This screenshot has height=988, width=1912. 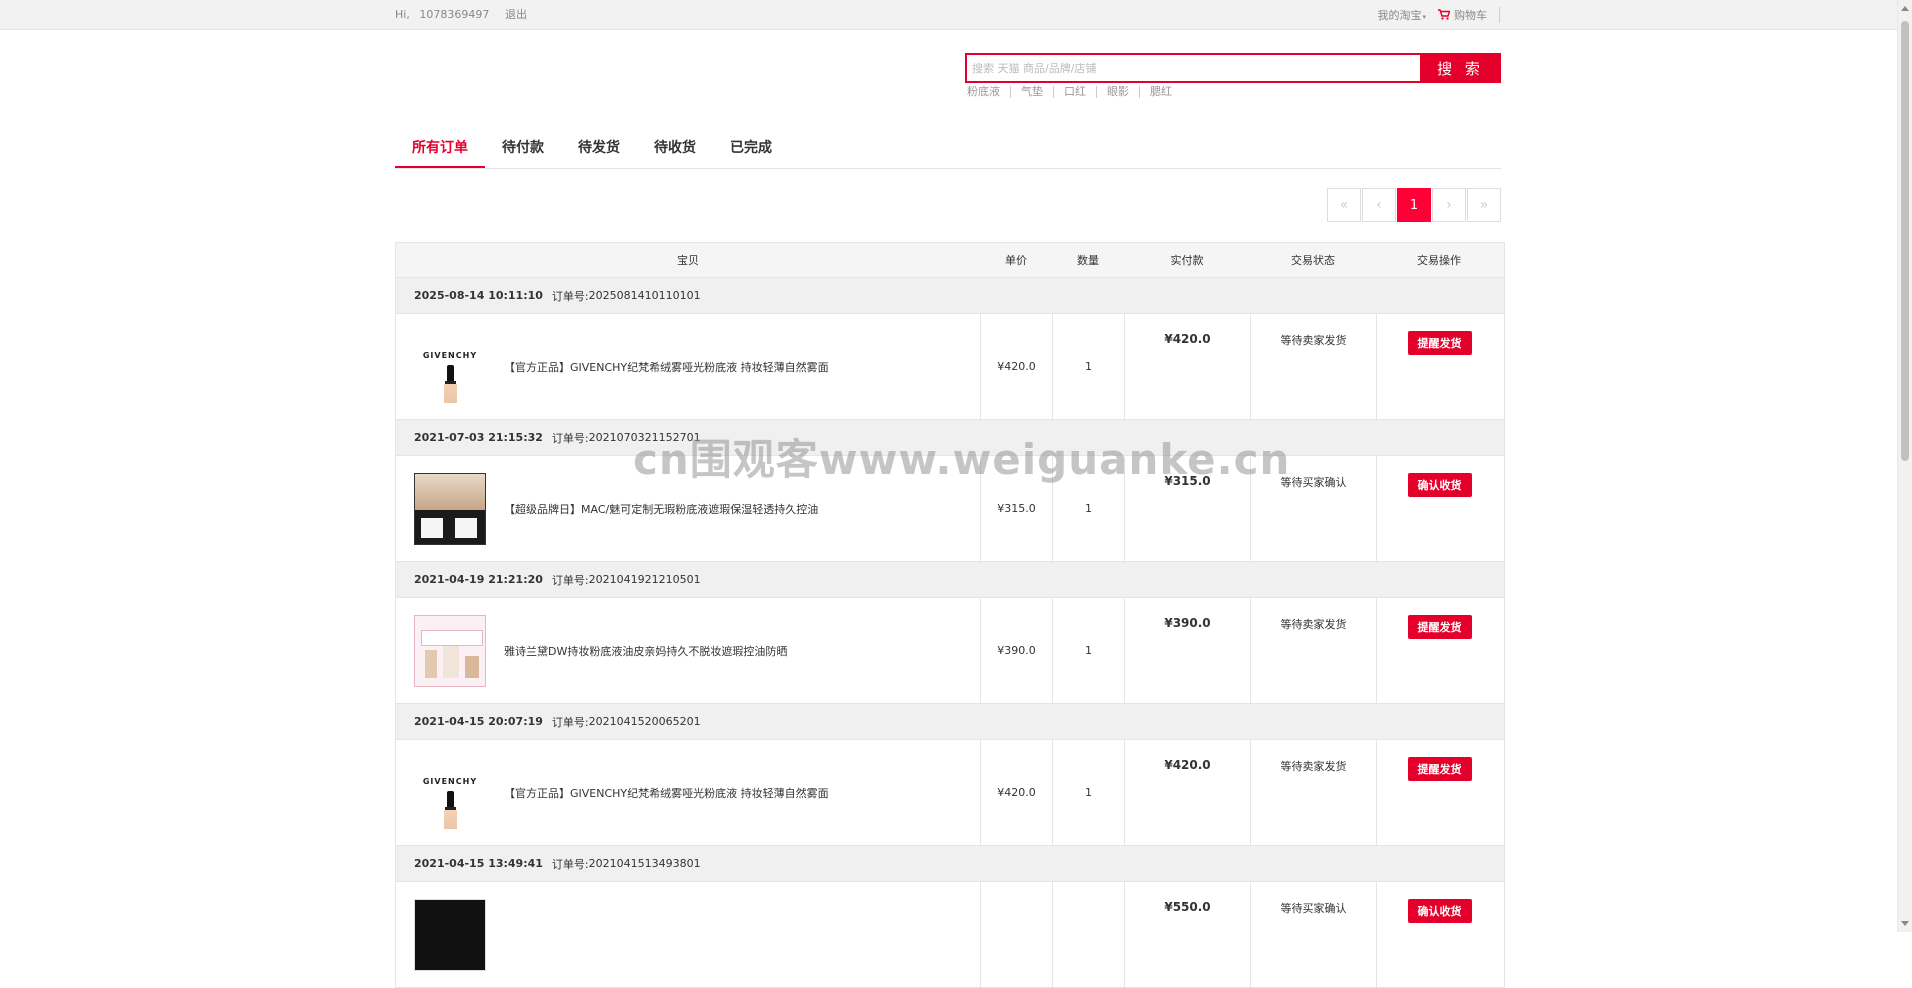 What do you see at coordinates (1484, 205) in the screenshot?
I see `last-page-button: »` at bounding box center [1484, 205].